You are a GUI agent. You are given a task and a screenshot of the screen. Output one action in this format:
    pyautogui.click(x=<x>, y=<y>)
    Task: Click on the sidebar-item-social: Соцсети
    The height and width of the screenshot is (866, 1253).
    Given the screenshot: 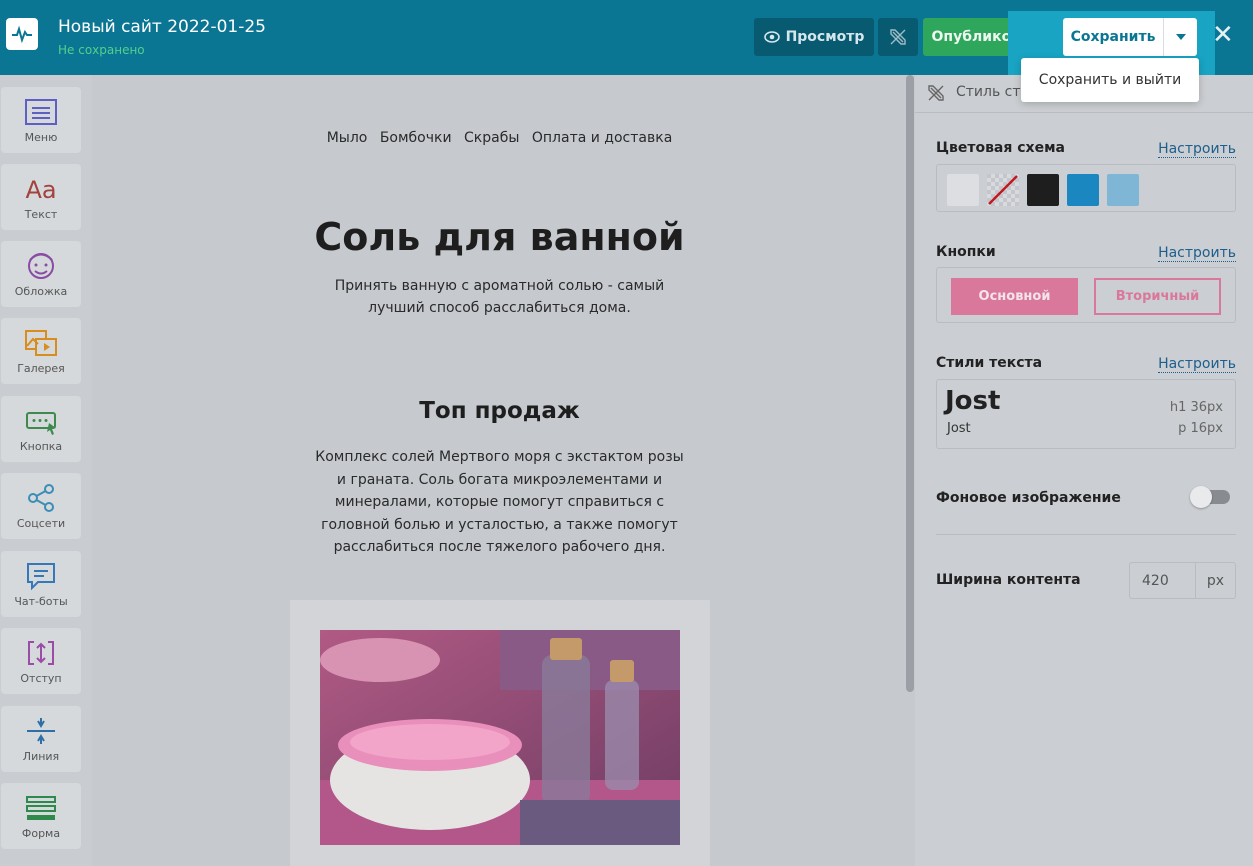 What is the action you would take?
    pyautogui.click(x=41, y=506)
    